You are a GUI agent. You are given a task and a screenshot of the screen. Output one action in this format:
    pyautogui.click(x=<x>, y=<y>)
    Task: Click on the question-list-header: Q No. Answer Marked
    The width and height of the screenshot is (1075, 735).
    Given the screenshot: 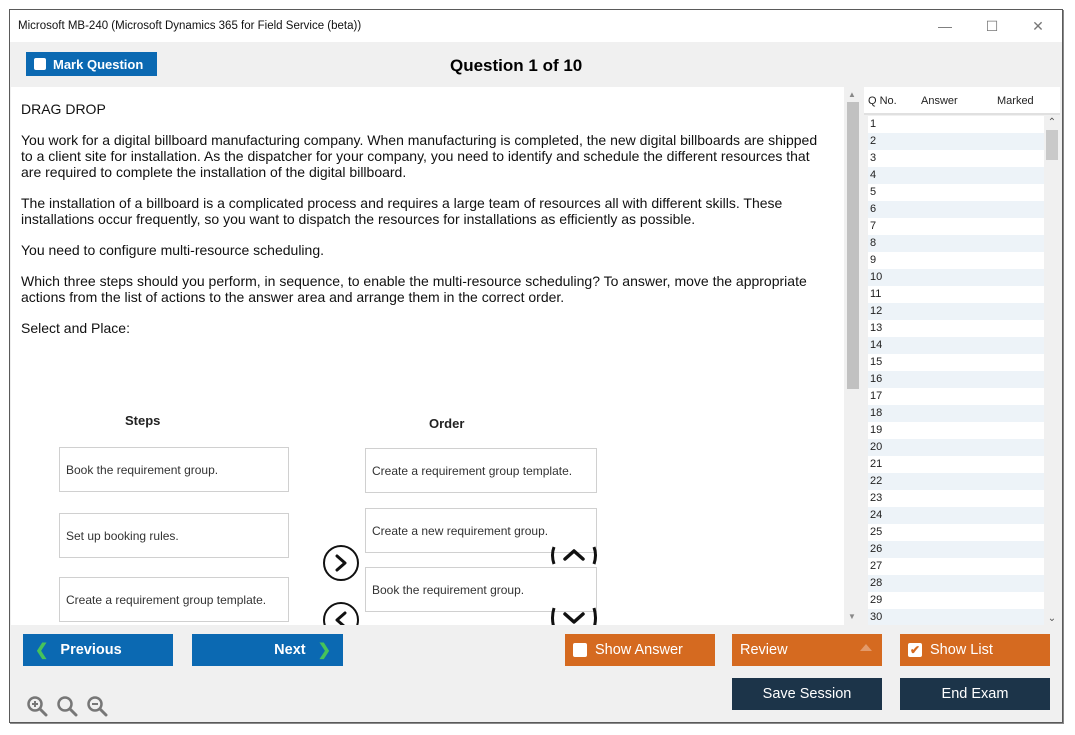 What is the action you would take?
    pyautogui.click(x=962, y=101)
    